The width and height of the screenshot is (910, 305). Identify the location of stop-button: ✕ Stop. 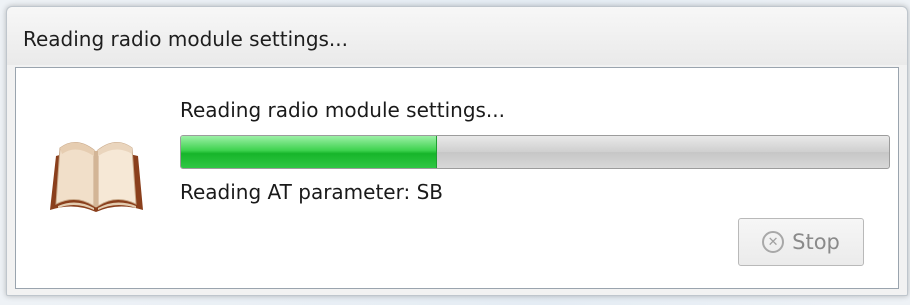
(801, 242).